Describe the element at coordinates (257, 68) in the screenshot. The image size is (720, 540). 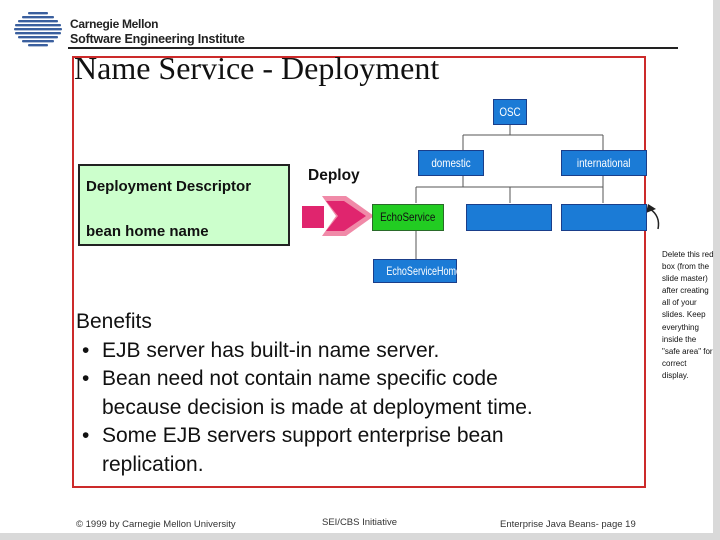
I see `slide-title: Name Service - Deployment` at that location.